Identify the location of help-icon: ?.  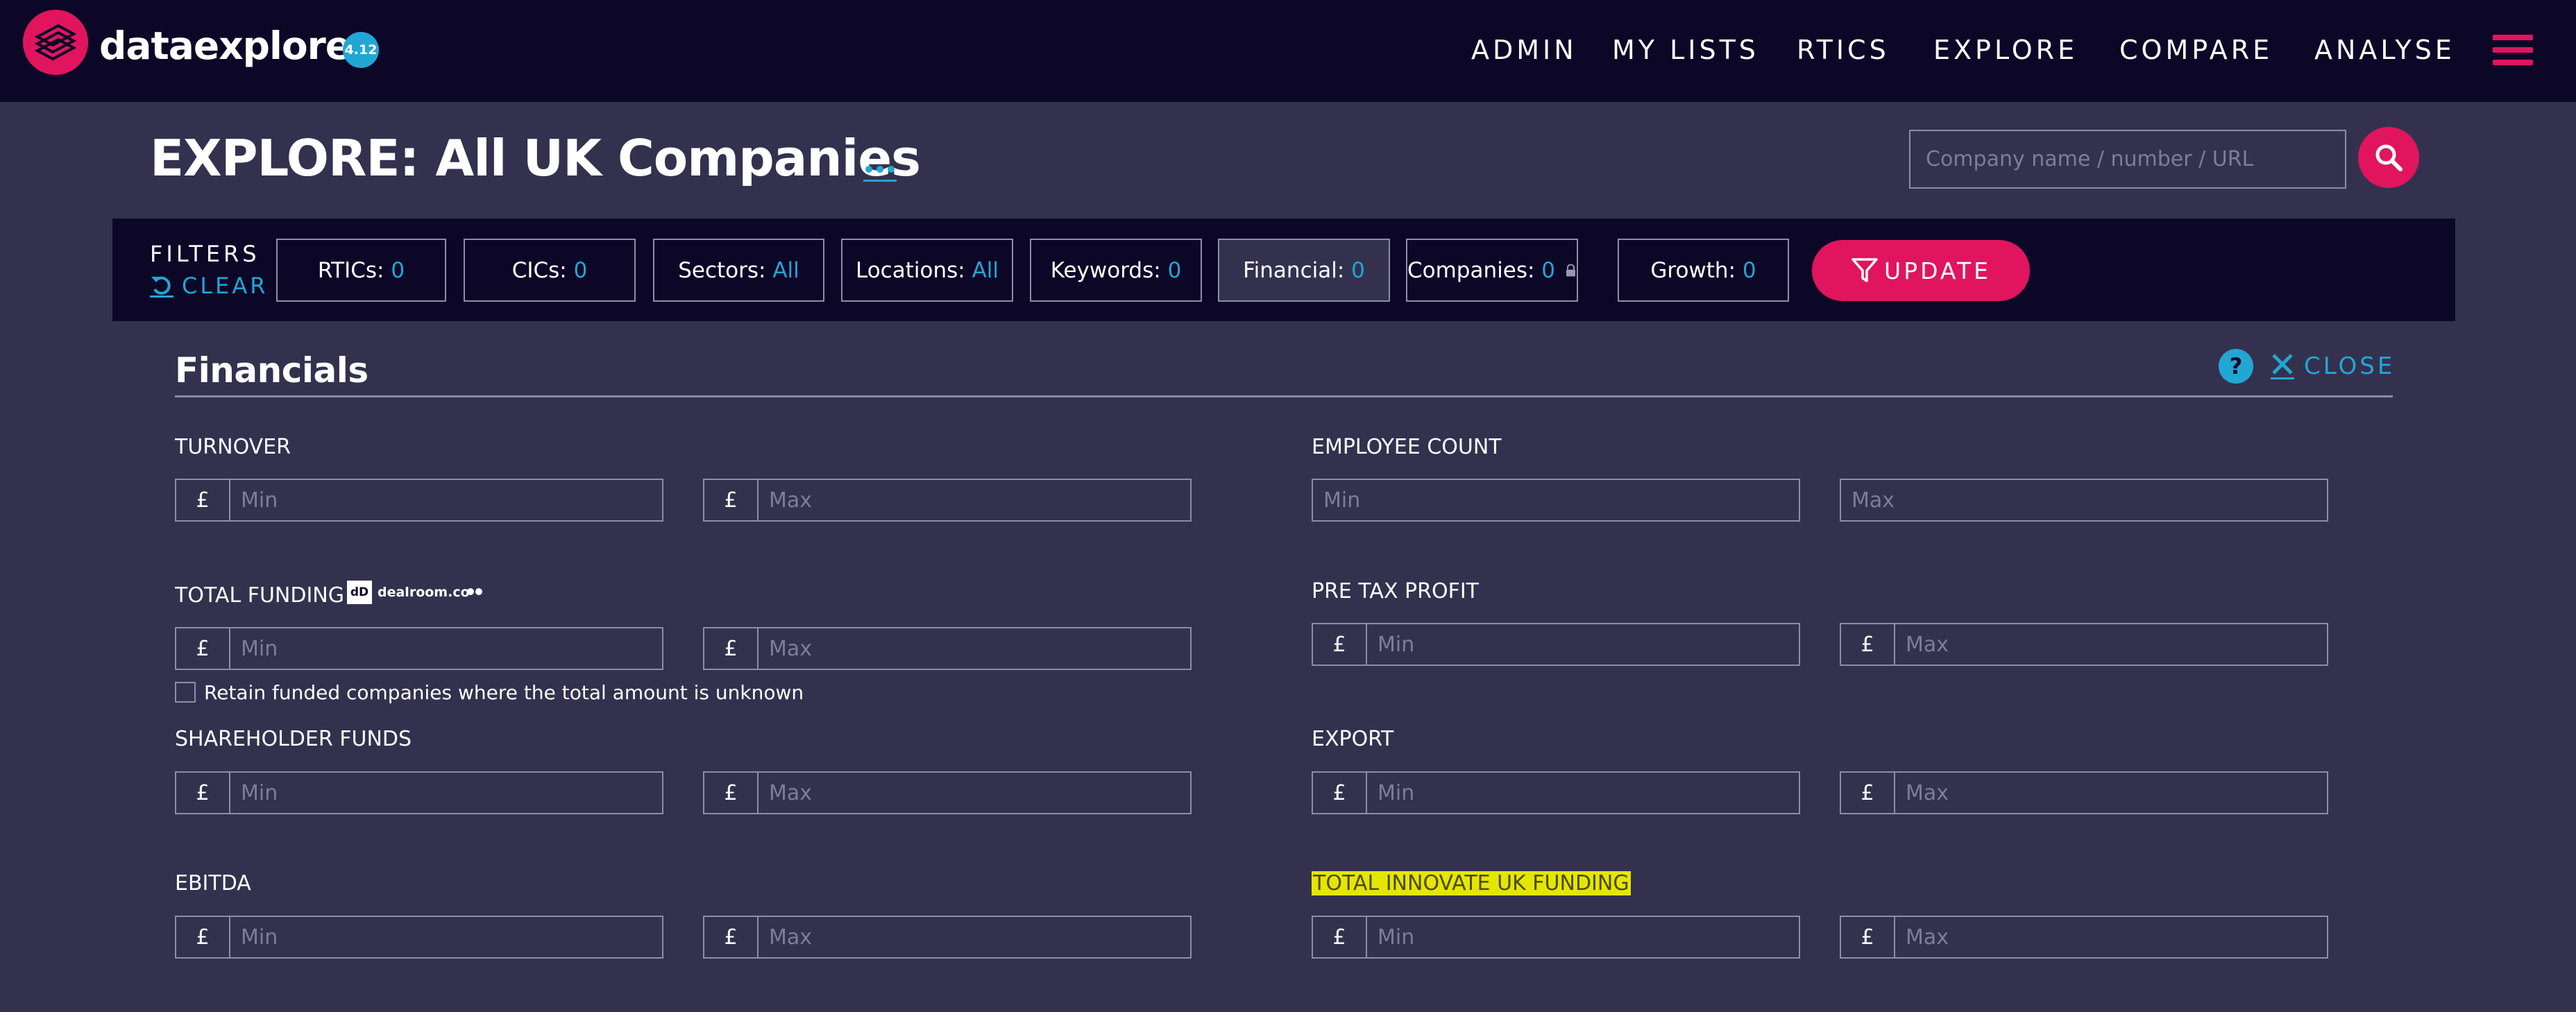
(2236, 366).